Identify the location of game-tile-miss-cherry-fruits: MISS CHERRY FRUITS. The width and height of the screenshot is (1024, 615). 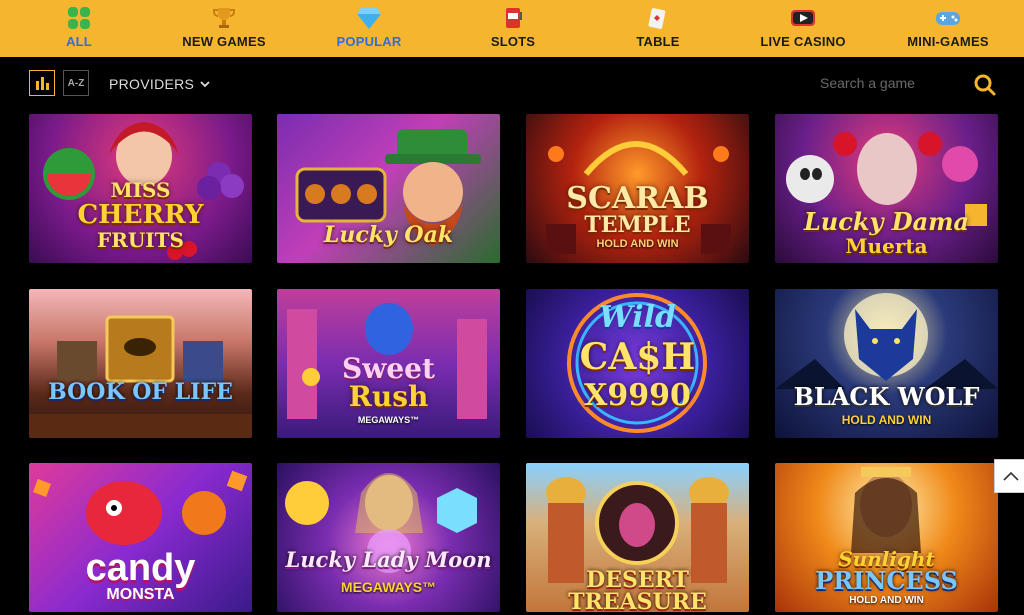
(140, 188).